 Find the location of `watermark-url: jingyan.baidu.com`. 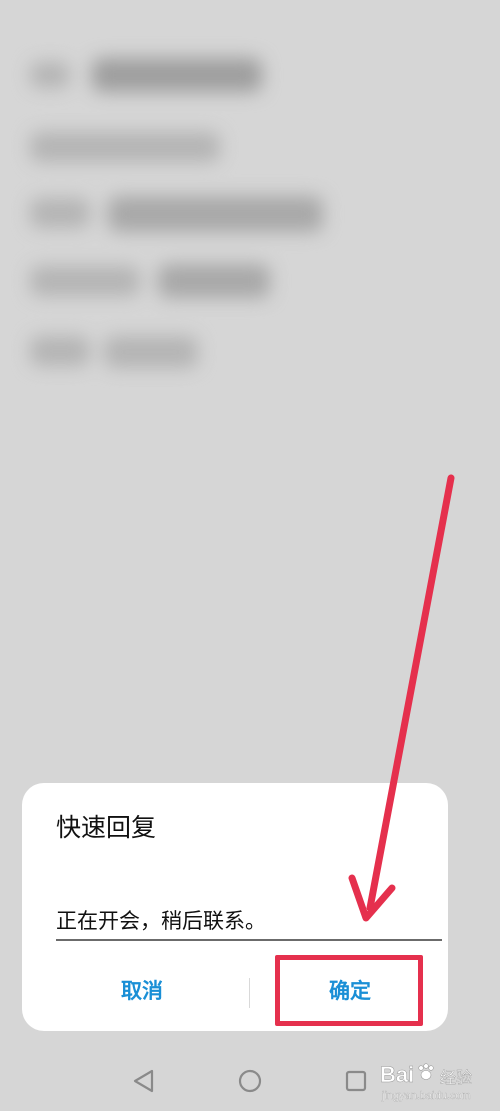

watermark-url: jingyan.baidu.com is located at coordinates (426, 1096).